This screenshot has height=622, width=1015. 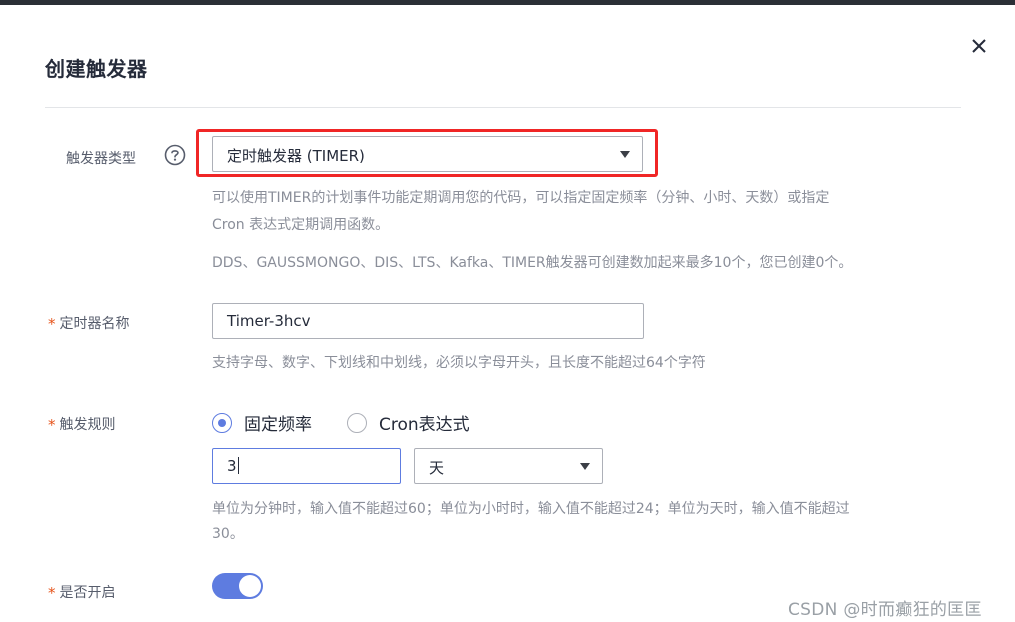 I want to click on enabled-label: * 是否开启, so click(x=82, y=593).